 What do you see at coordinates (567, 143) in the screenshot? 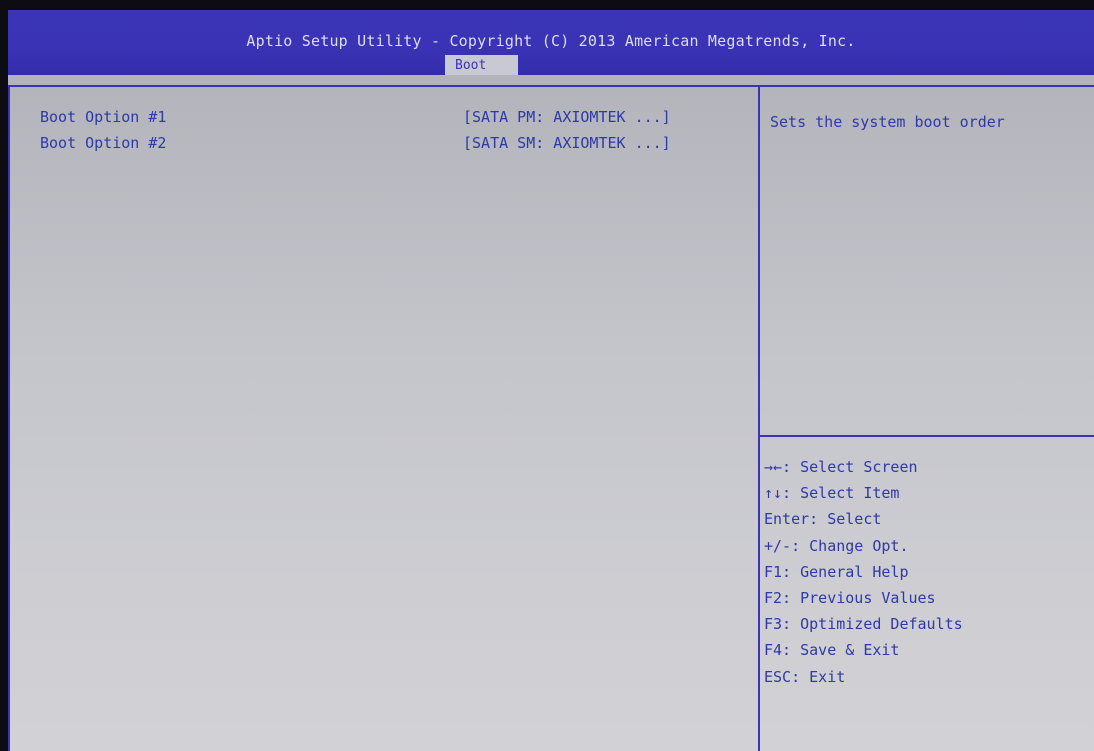
I see `boot-option-2-value: [SATA SM: AXIOMTEK ...]` at bounding box center [567, 143].